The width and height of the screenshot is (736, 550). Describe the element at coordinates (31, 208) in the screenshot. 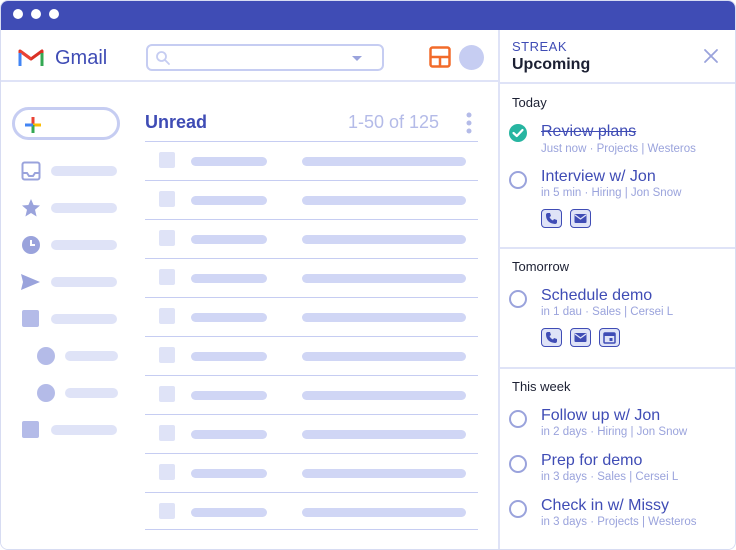

I see `star-icon` at that location.